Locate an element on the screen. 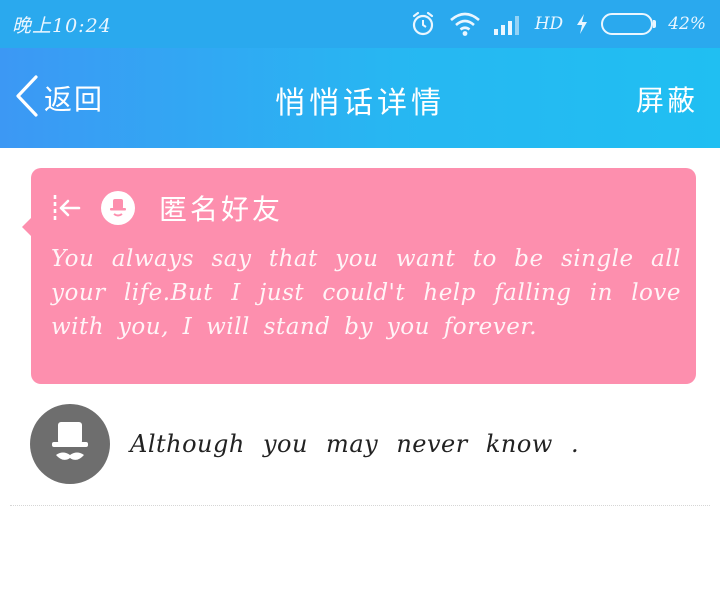  status-icons: HD 42% is located at coordinates (557, 24).